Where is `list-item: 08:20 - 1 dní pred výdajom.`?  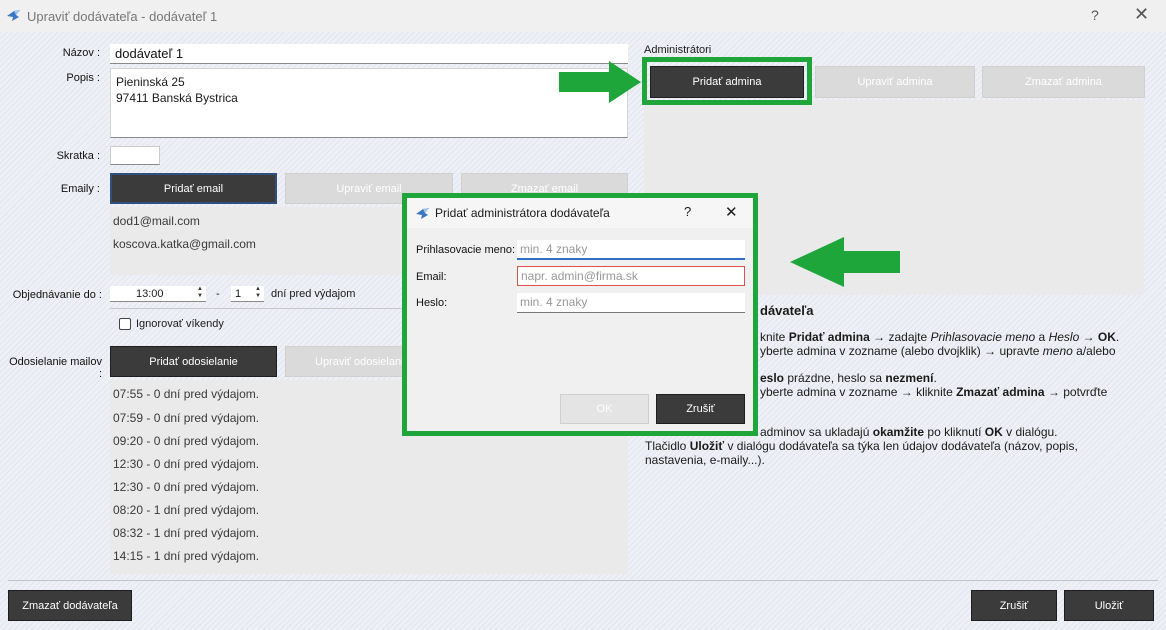 list-item: 08:20 - 1 dní pred výdajom. is located at coordinates (186, 510).